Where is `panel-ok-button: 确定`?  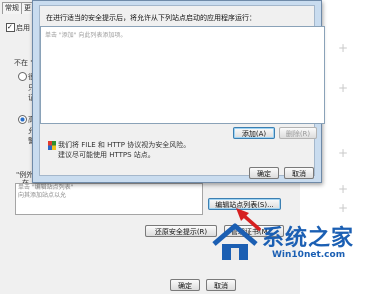 panel-ok-button: 确定 is located at coordinates (185, 285).